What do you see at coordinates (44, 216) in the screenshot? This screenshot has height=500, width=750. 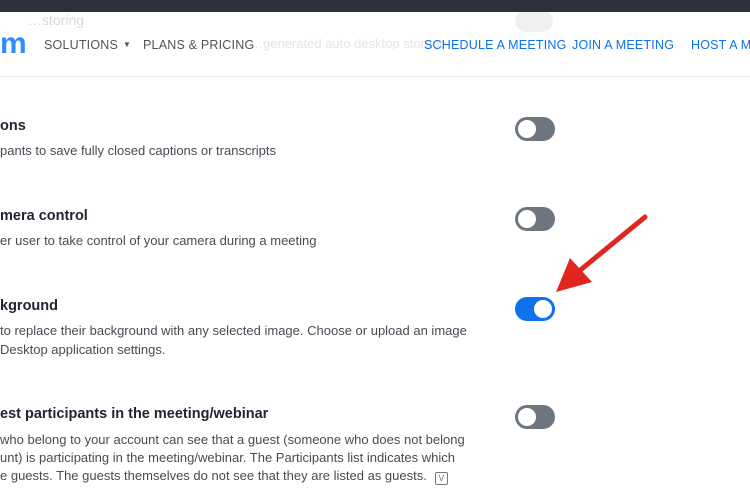 I see `setting-title: mera control` at bounding box center [44, 216].